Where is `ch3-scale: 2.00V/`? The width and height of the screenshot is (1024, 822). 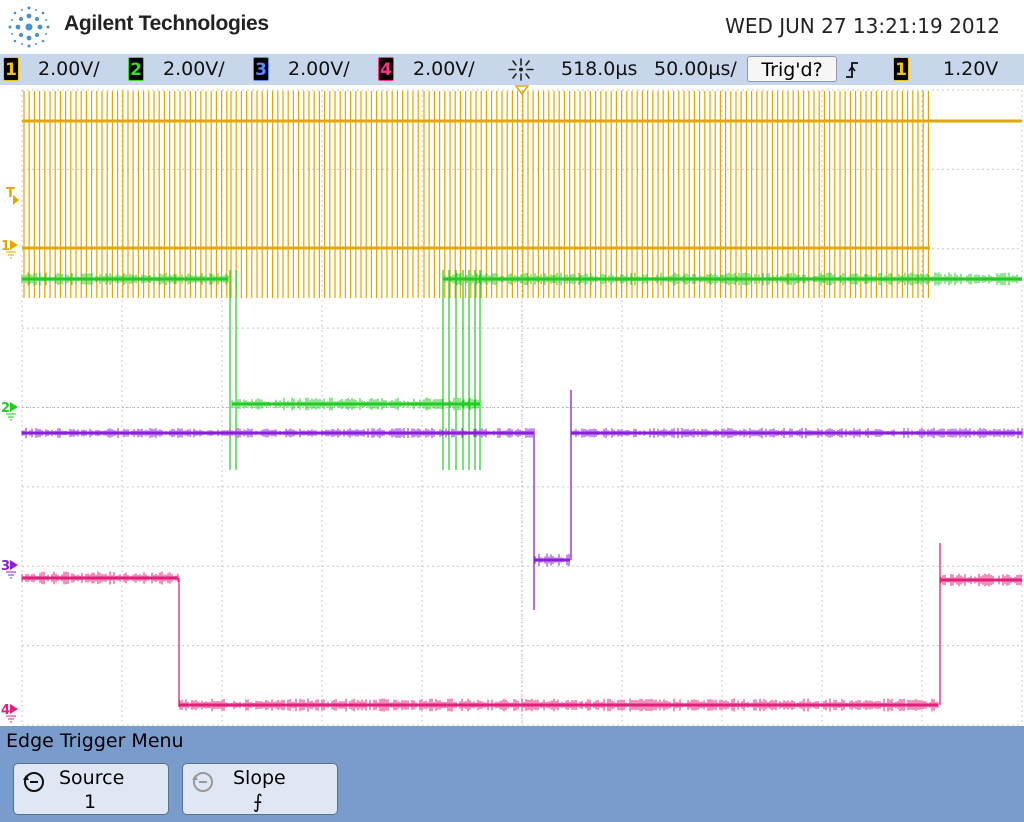 ch3-scale: 2.00V/ is located at coordinates (319, 69).